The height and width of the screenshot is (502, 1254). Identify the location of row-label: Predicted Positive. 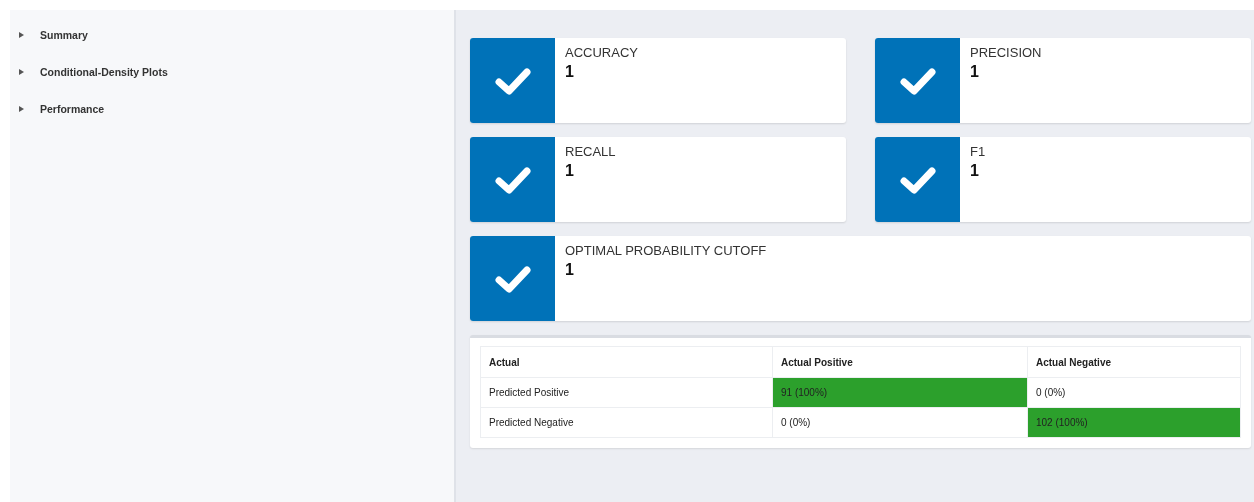
(626, 392).